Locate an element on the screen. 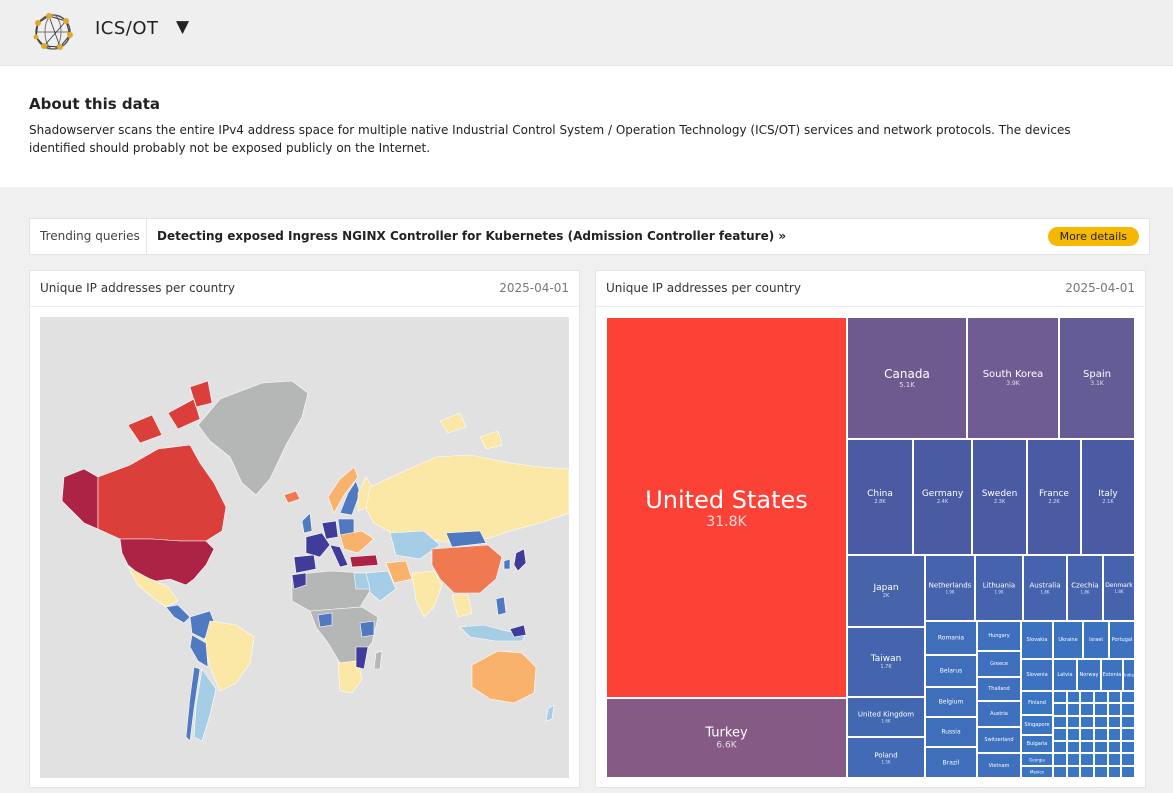 The height and width of the screenshot is (793, 1173). treemap-tile: Mexico is located at coordinates (1037, 772).